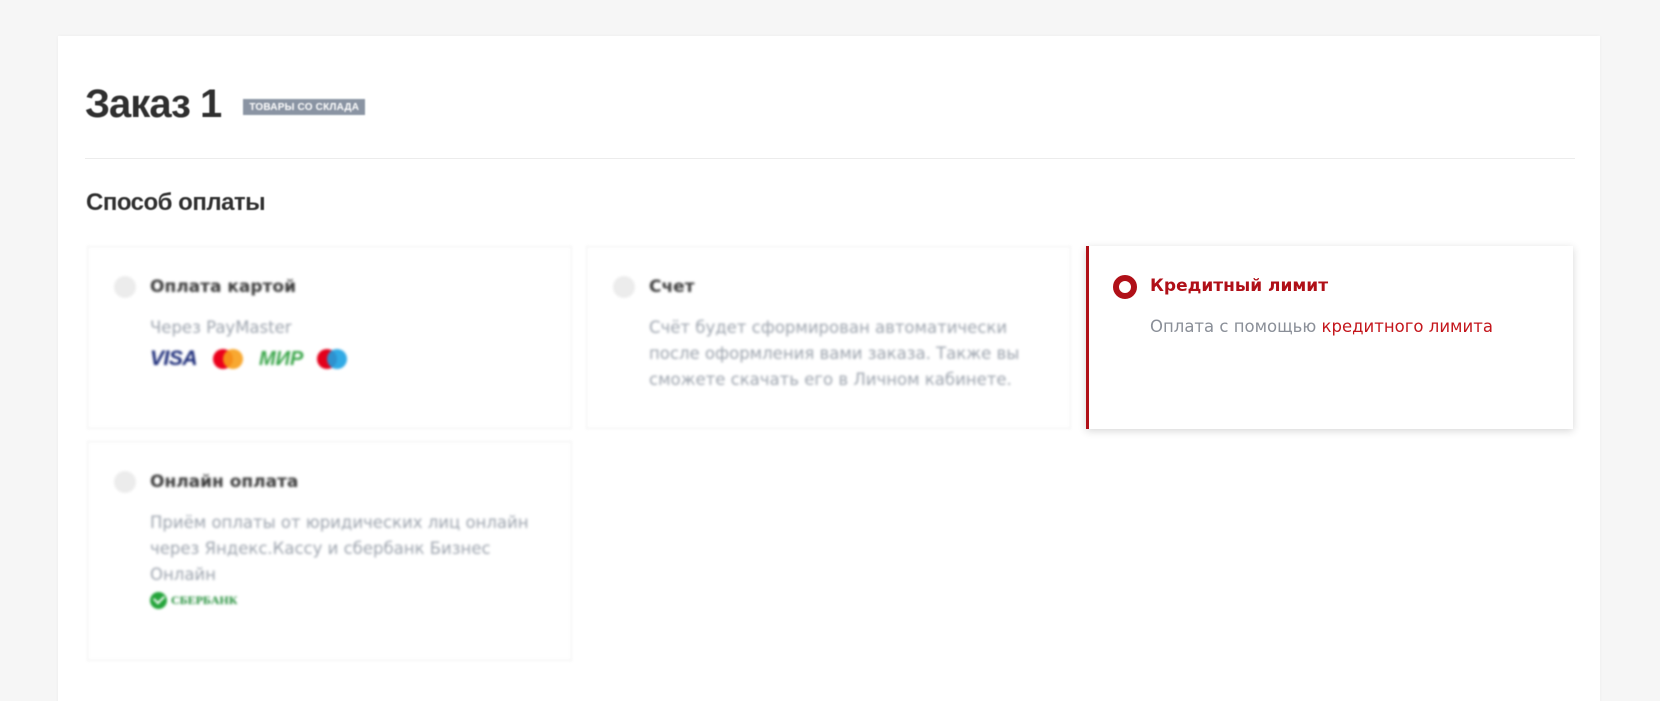  Describe the element at coordinates (281, 358) in the screenshot. I see `mir-logo: МИР` at that location.